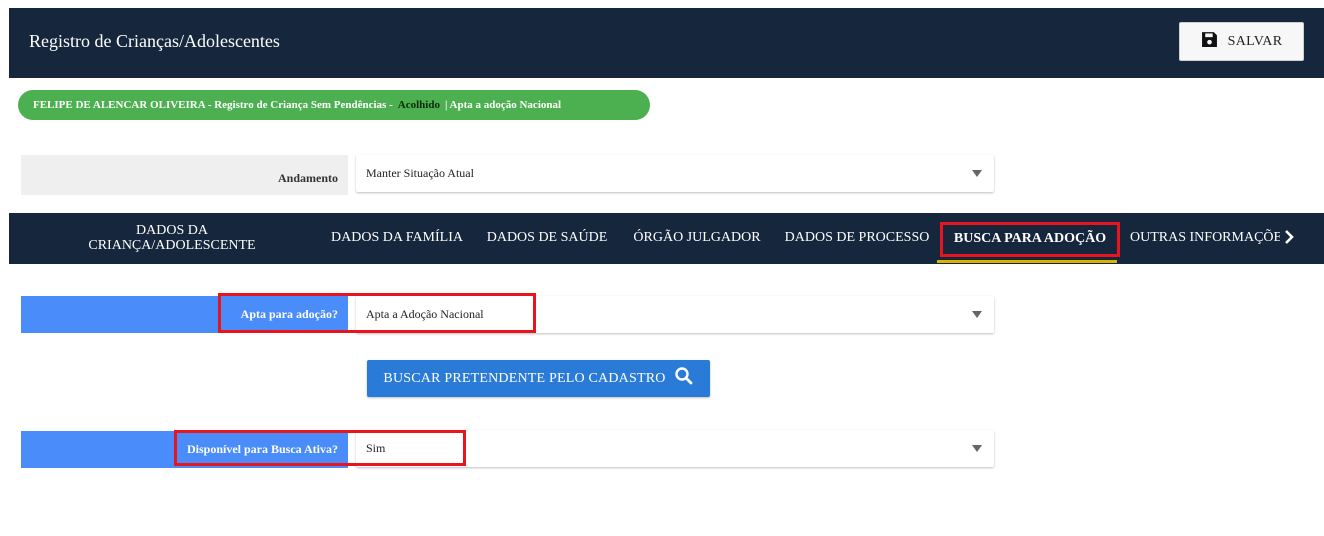  I want to click on apta-adocao-label: Apta para adoção?, so click(184, 314).